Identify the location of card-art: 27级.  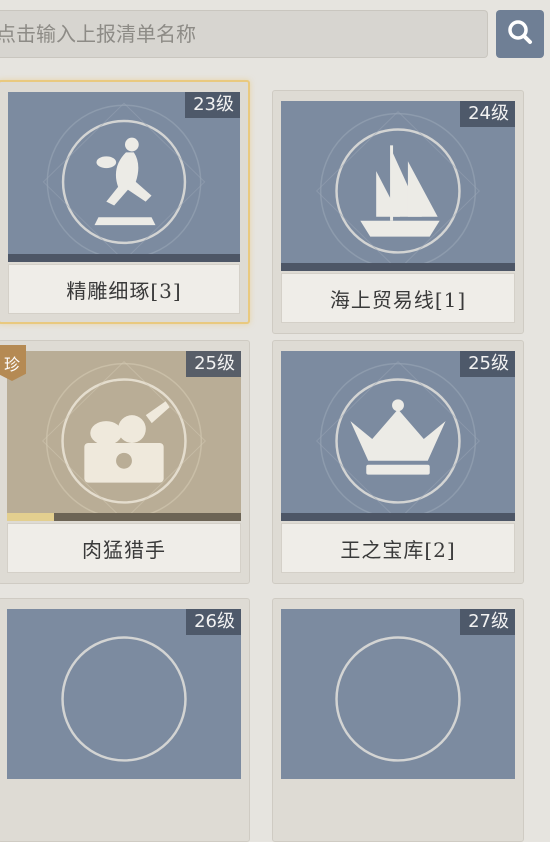
(398, 694).